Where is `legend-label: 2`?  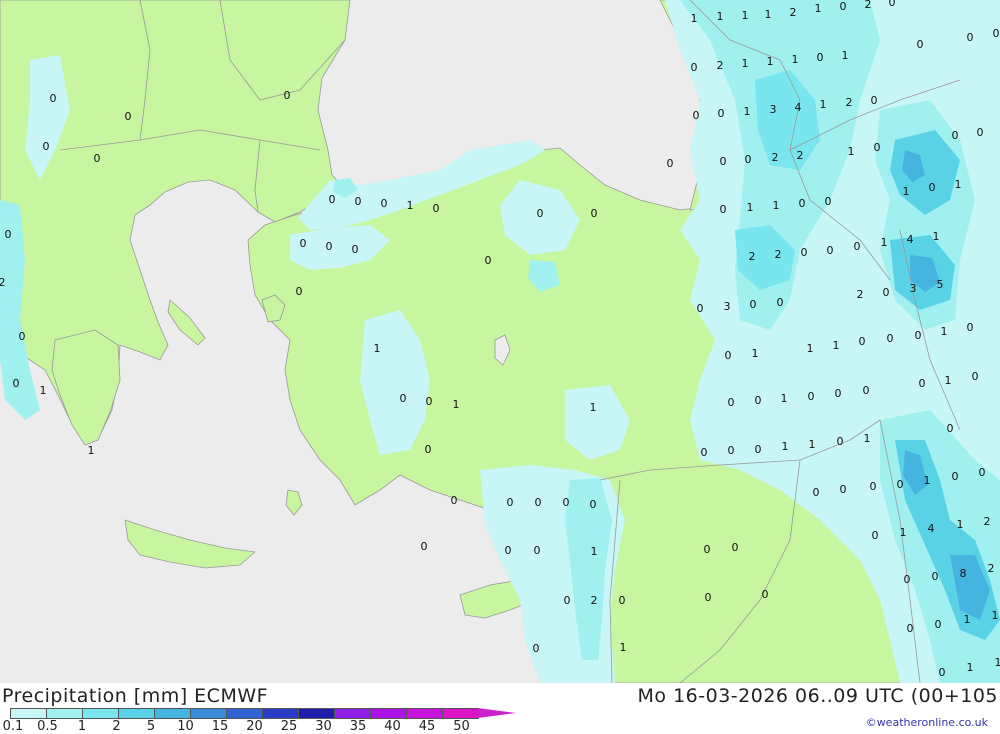
legend-label: 2 is located at coordinates (116, 726).